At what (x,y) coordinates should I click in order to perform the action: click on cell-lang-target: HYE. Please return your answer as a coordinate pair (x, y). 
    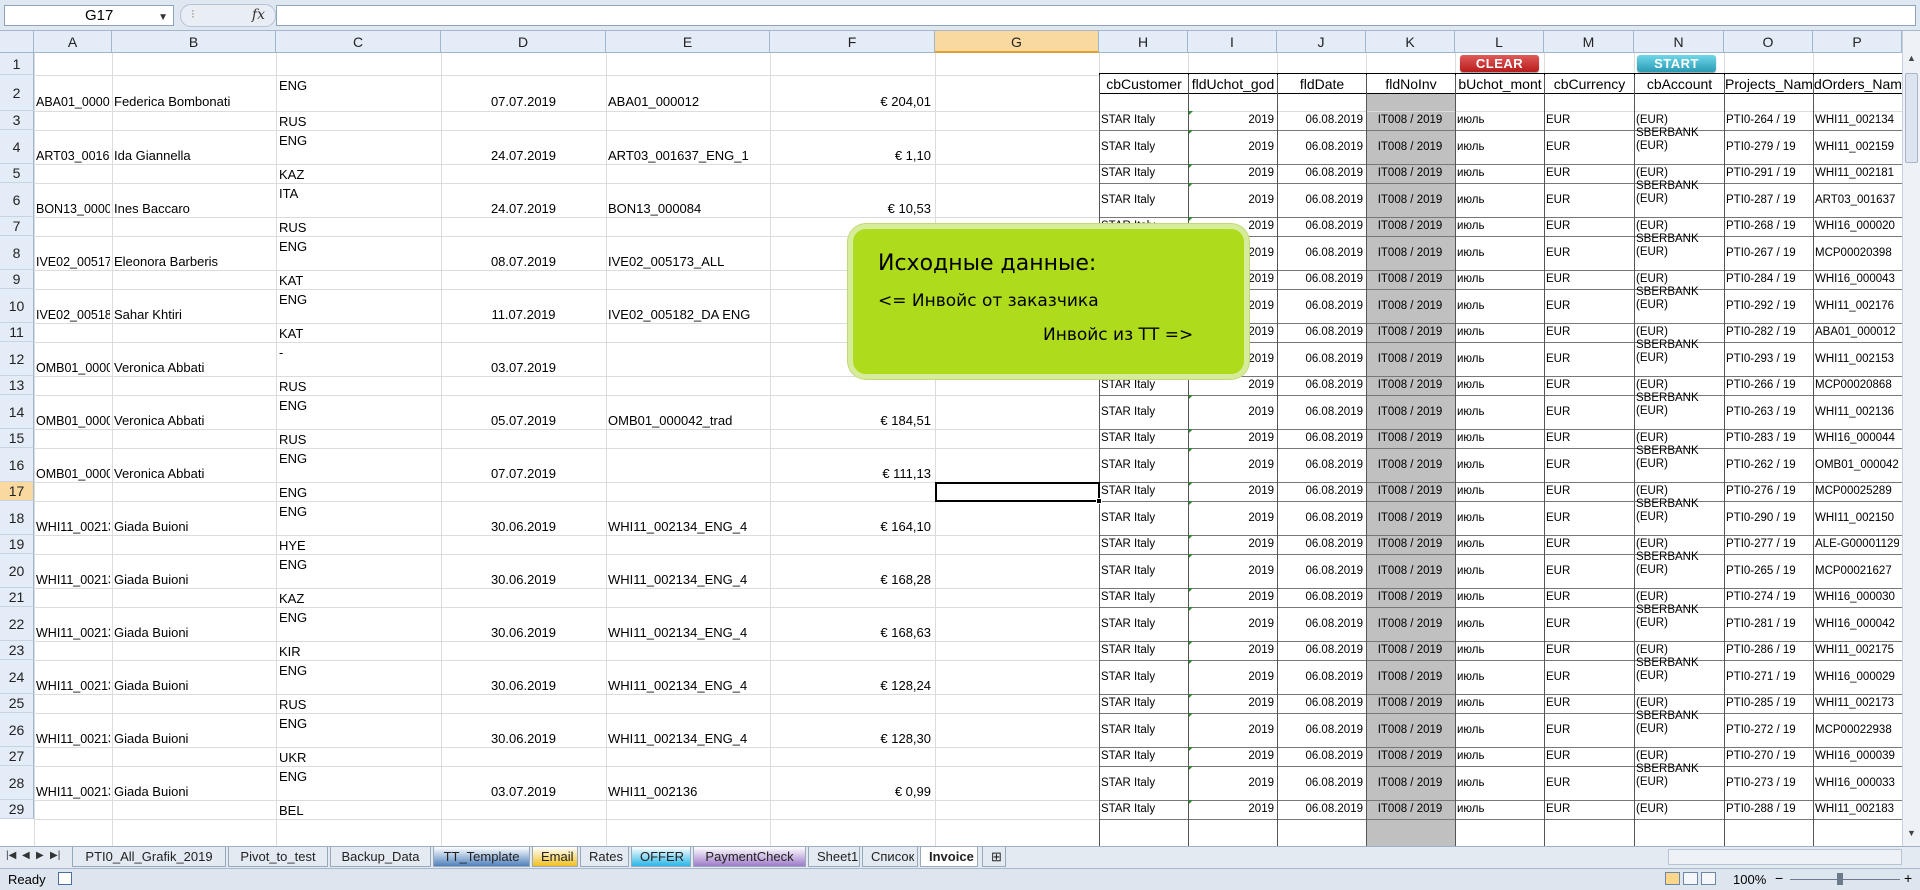
    Looking at the image, I should click on (359, 545).